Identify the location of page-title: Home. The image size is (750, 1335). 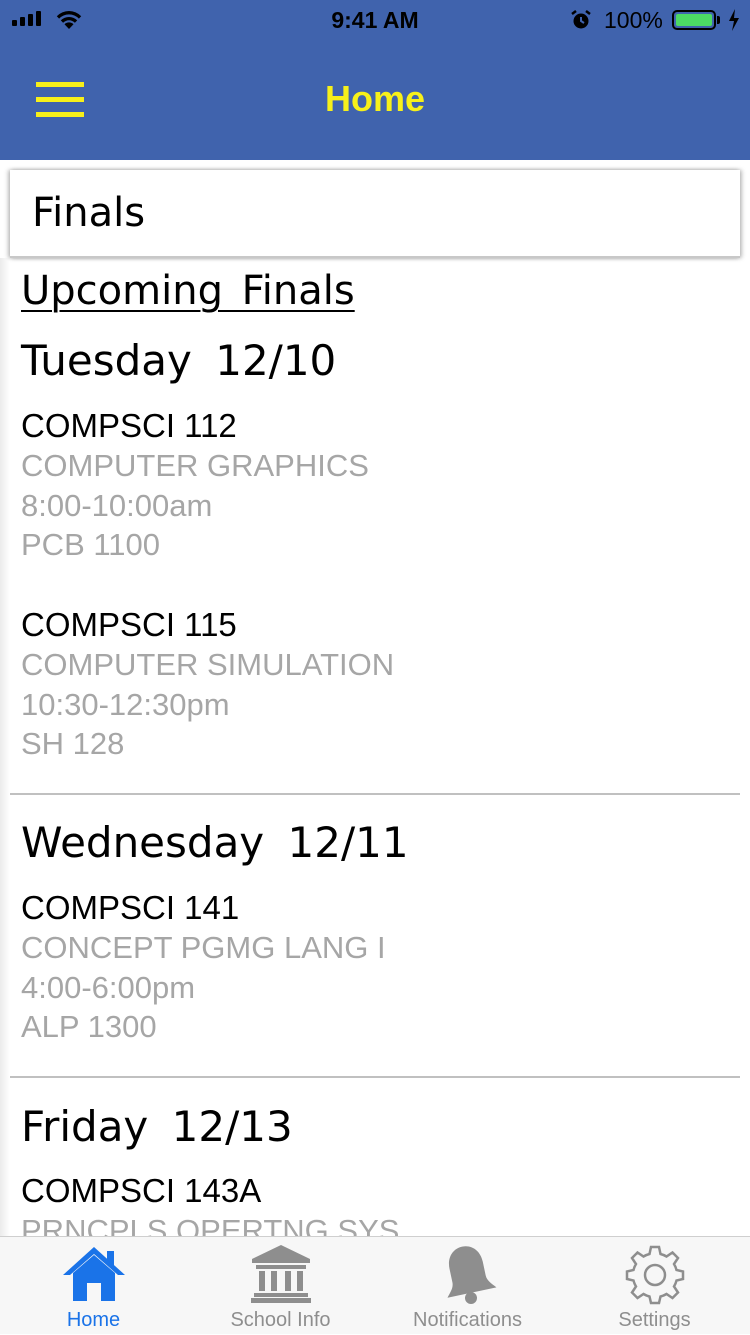
(375, 98).